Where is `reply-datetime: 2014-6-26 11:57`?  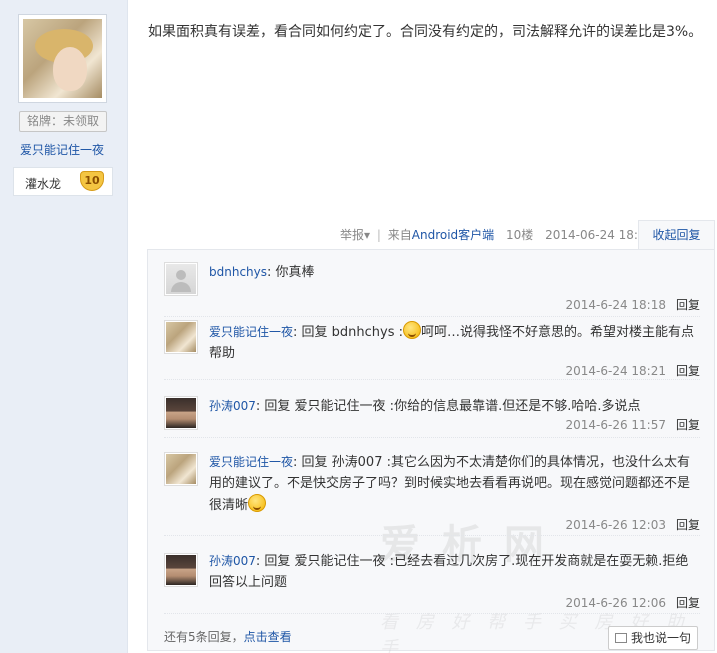
reply-datetime: 2014-6-26 11:57 is located at coordinates (615, 425).